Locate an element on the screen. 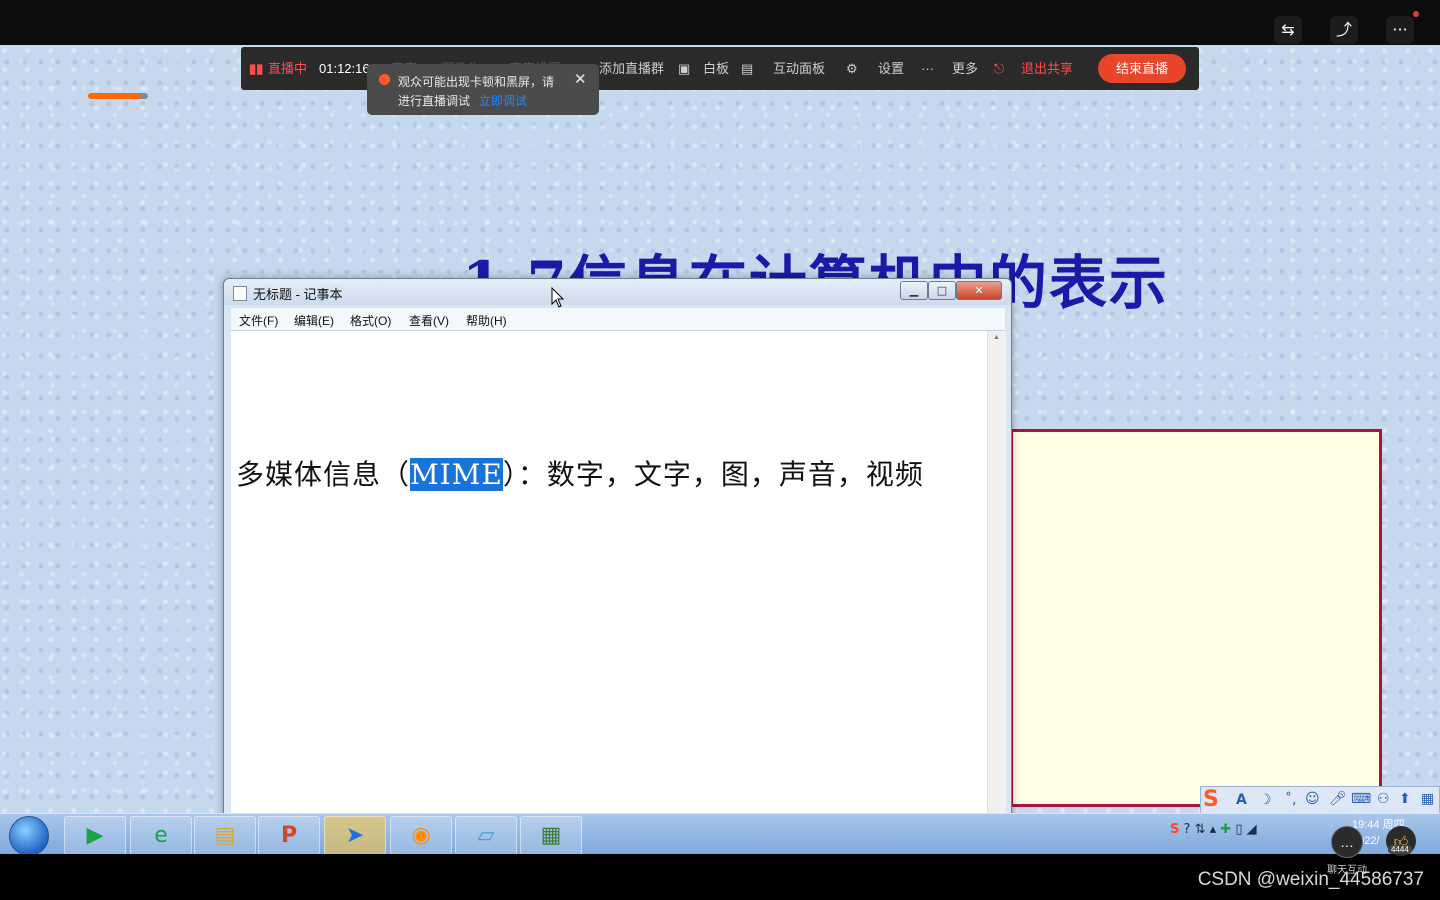  more-icon: ··· is located at coordinates (1400, 30).